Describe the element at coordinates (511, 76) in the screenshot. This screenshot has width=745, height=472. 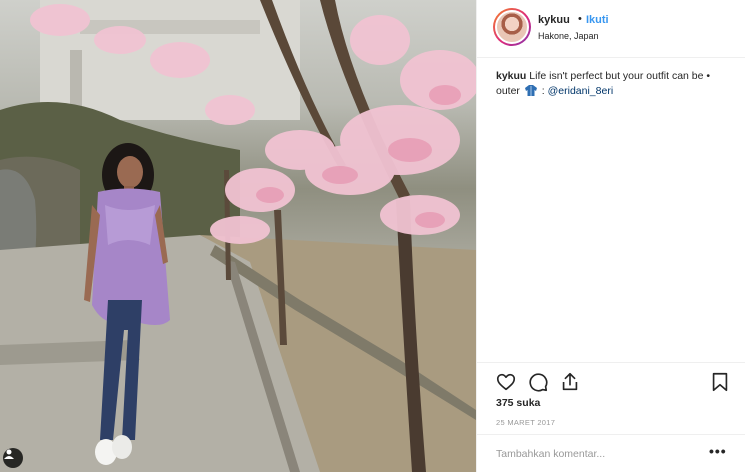
I see `caption-username: kykuu` at that location.